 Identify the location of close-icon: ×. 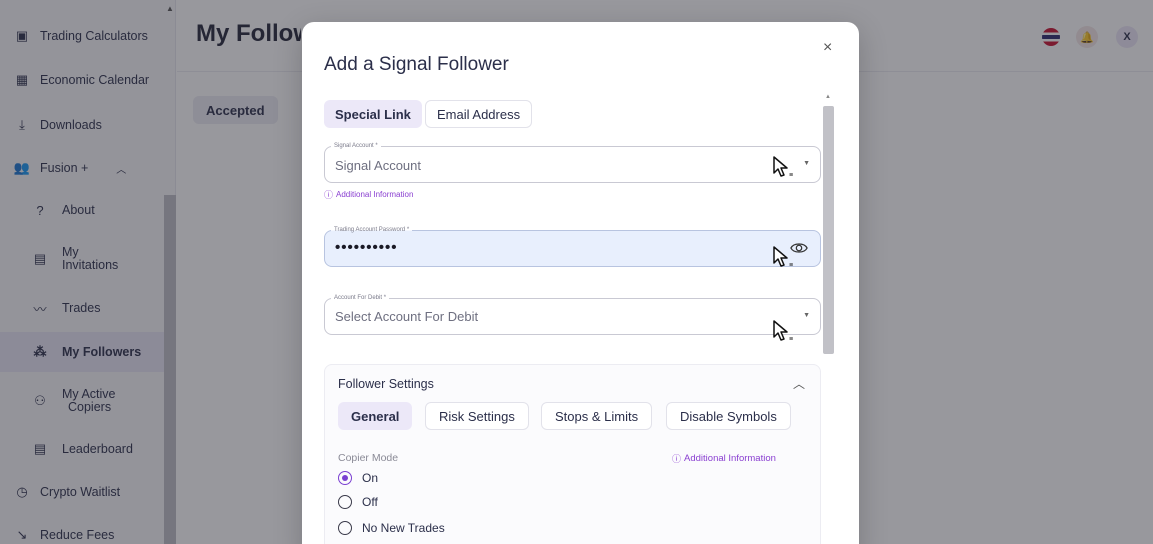
(827, 48).